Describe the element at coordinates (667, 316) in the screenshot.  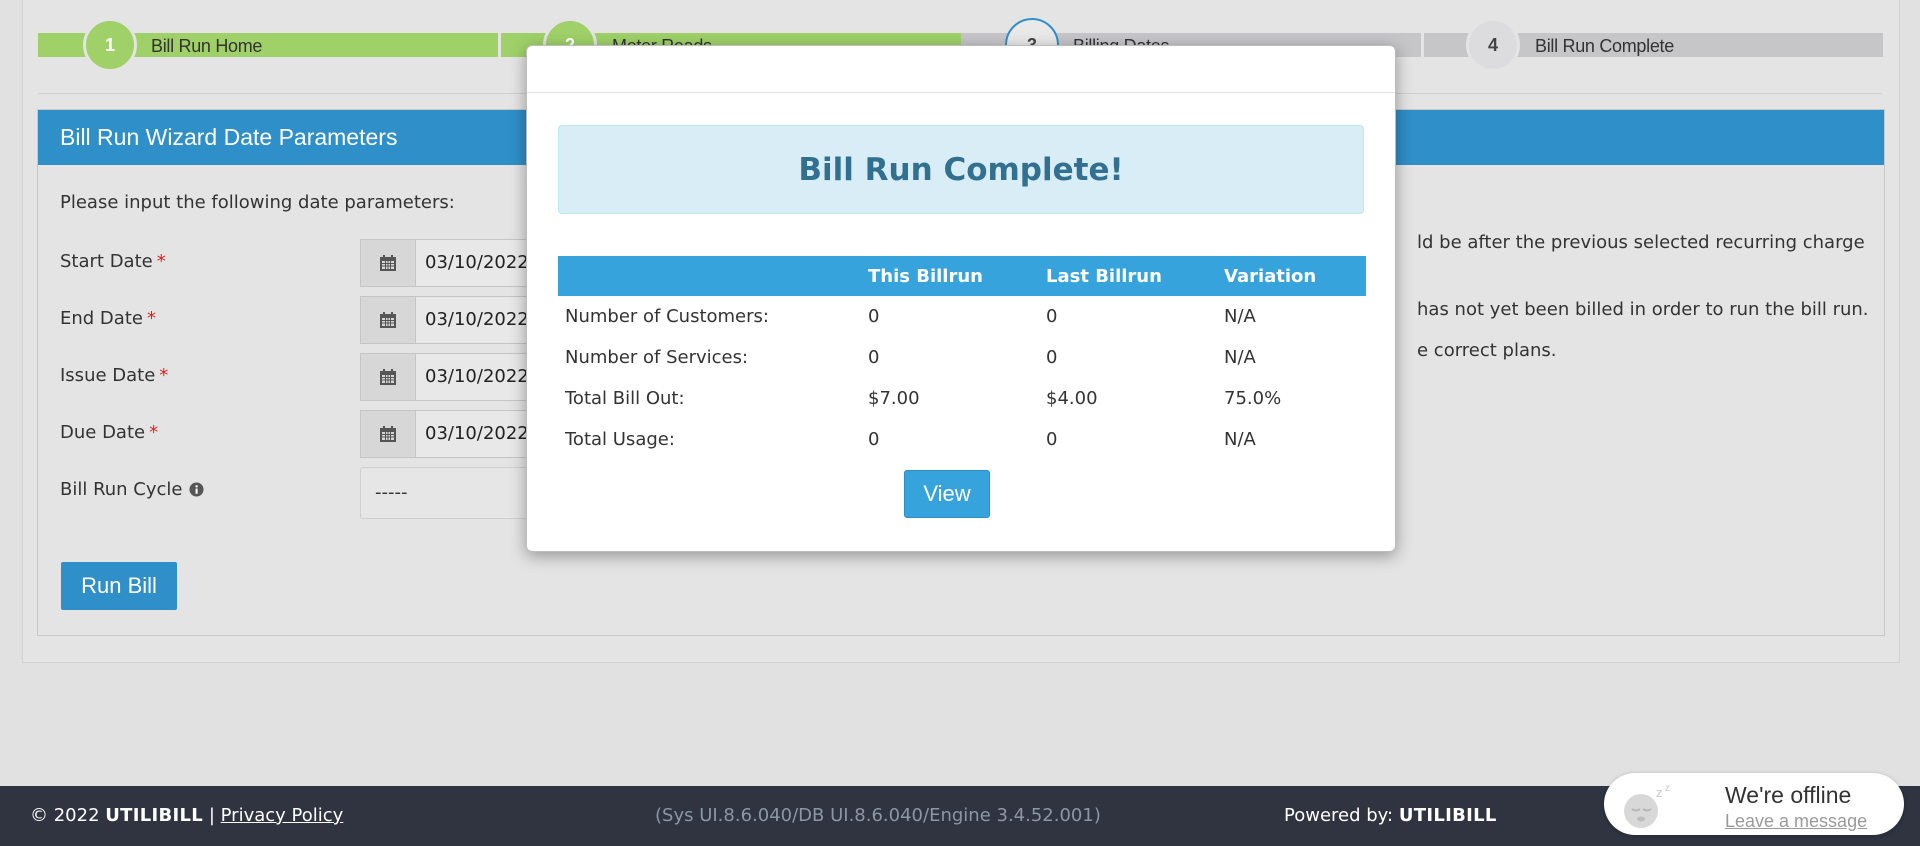
I see `table-cell: Number of Customers:` at that location.